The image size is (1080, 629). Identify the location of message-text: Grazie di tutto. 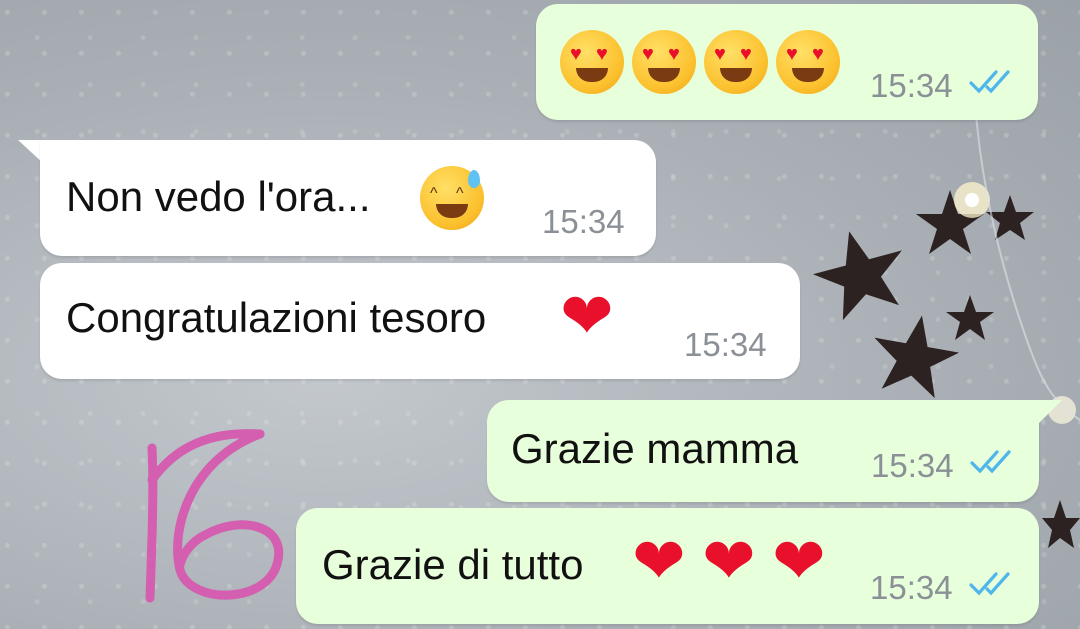
(453, 564).